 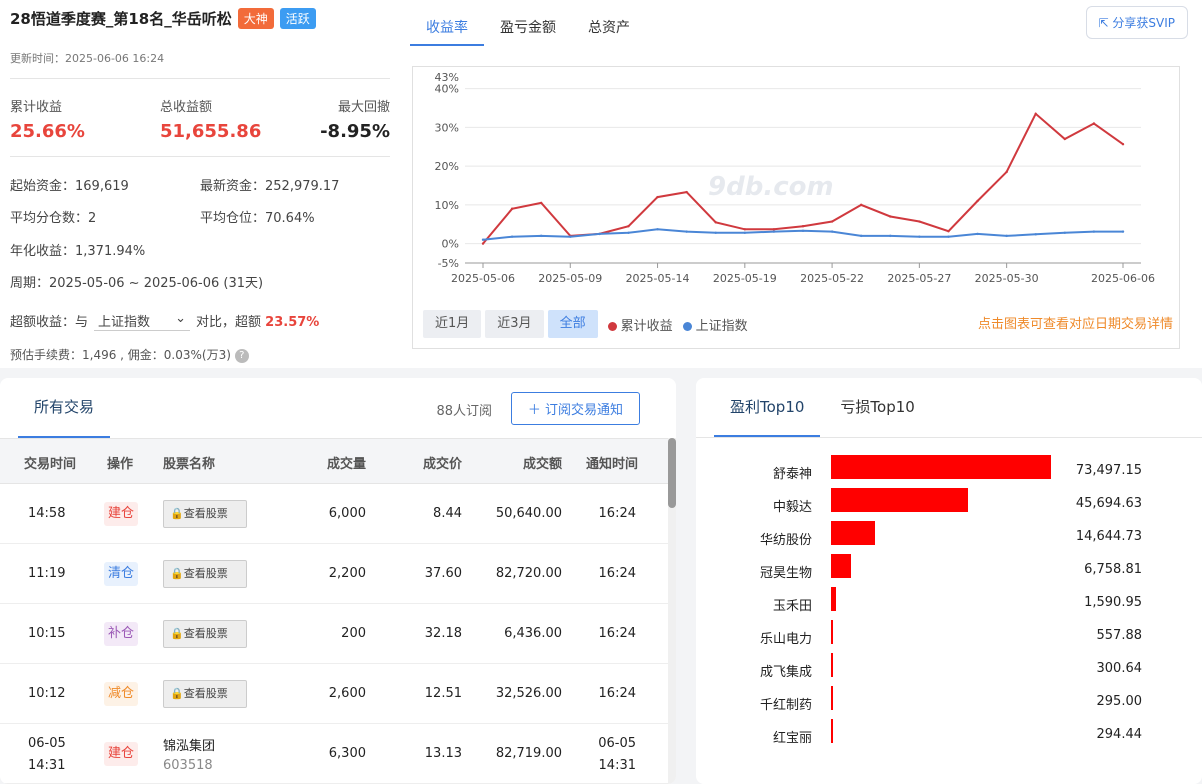 What do you see at coordinates (64, 408) in the screenshot?
I see `tab-all-trades: 所有交易` at bounding box center [64, 408].